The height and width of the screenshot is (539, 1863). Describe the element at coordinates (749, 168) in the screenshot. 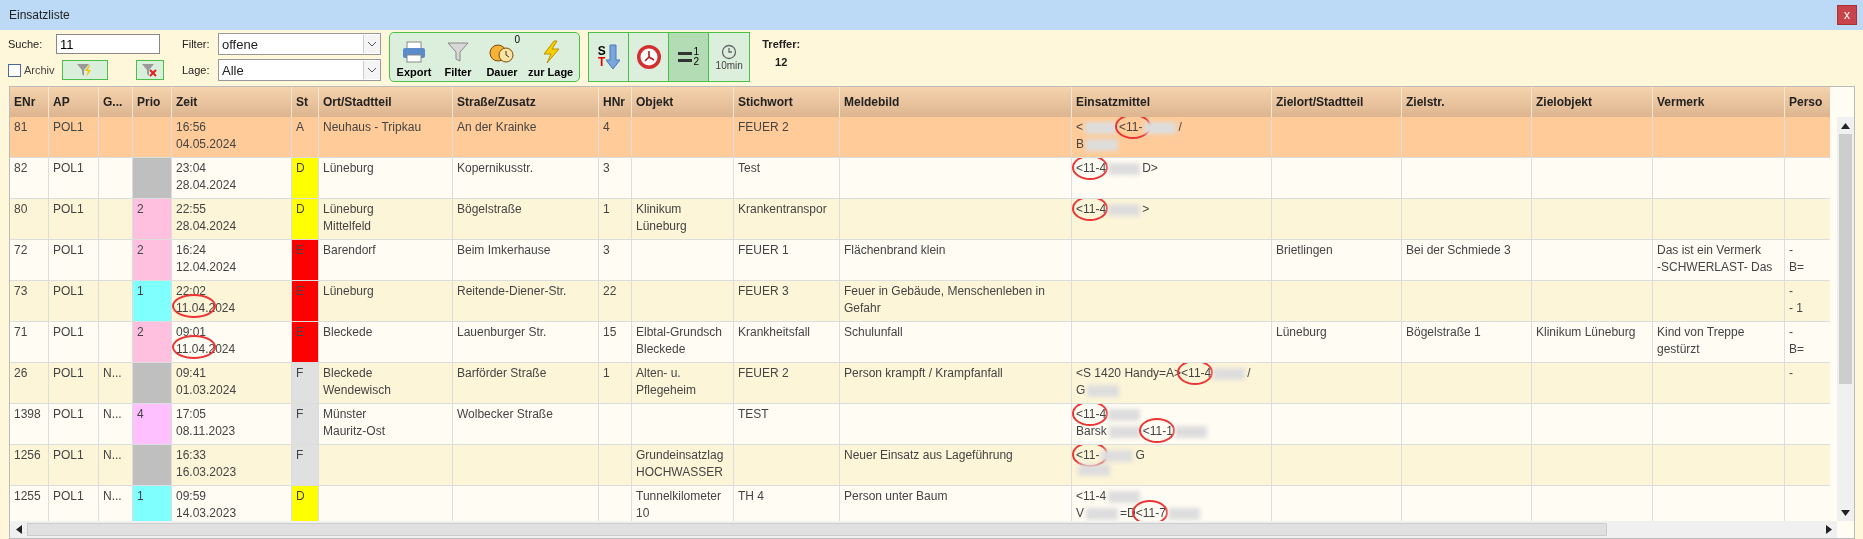

I see `keyword-cell: Test` at that location.